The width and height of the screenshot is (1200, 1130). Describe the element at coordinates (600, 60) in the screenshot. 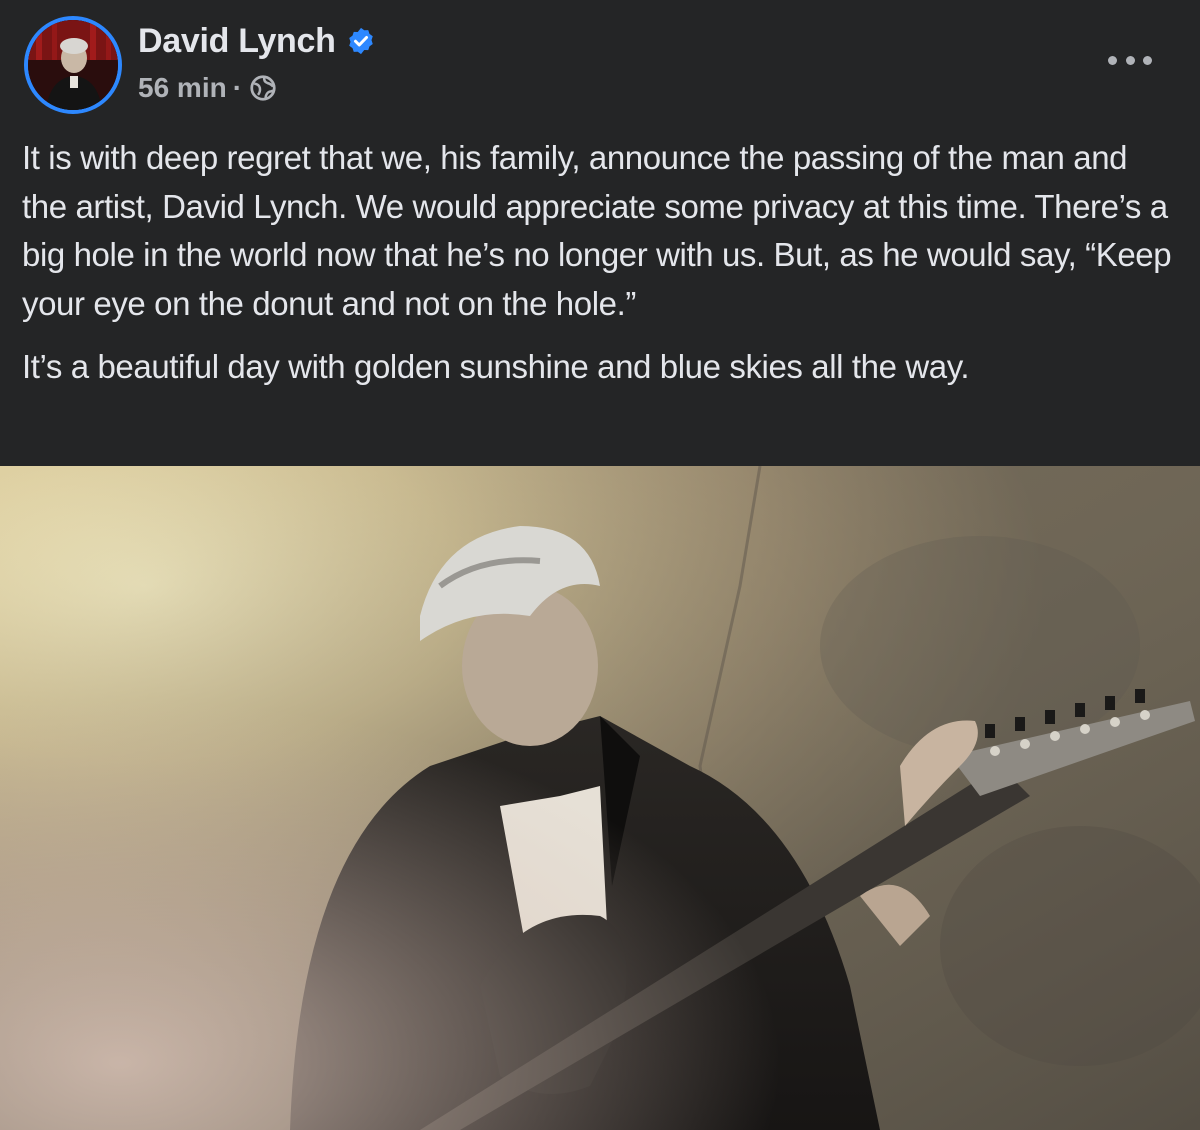

I see `post-header: David Lynch 56 min ·` at that location.